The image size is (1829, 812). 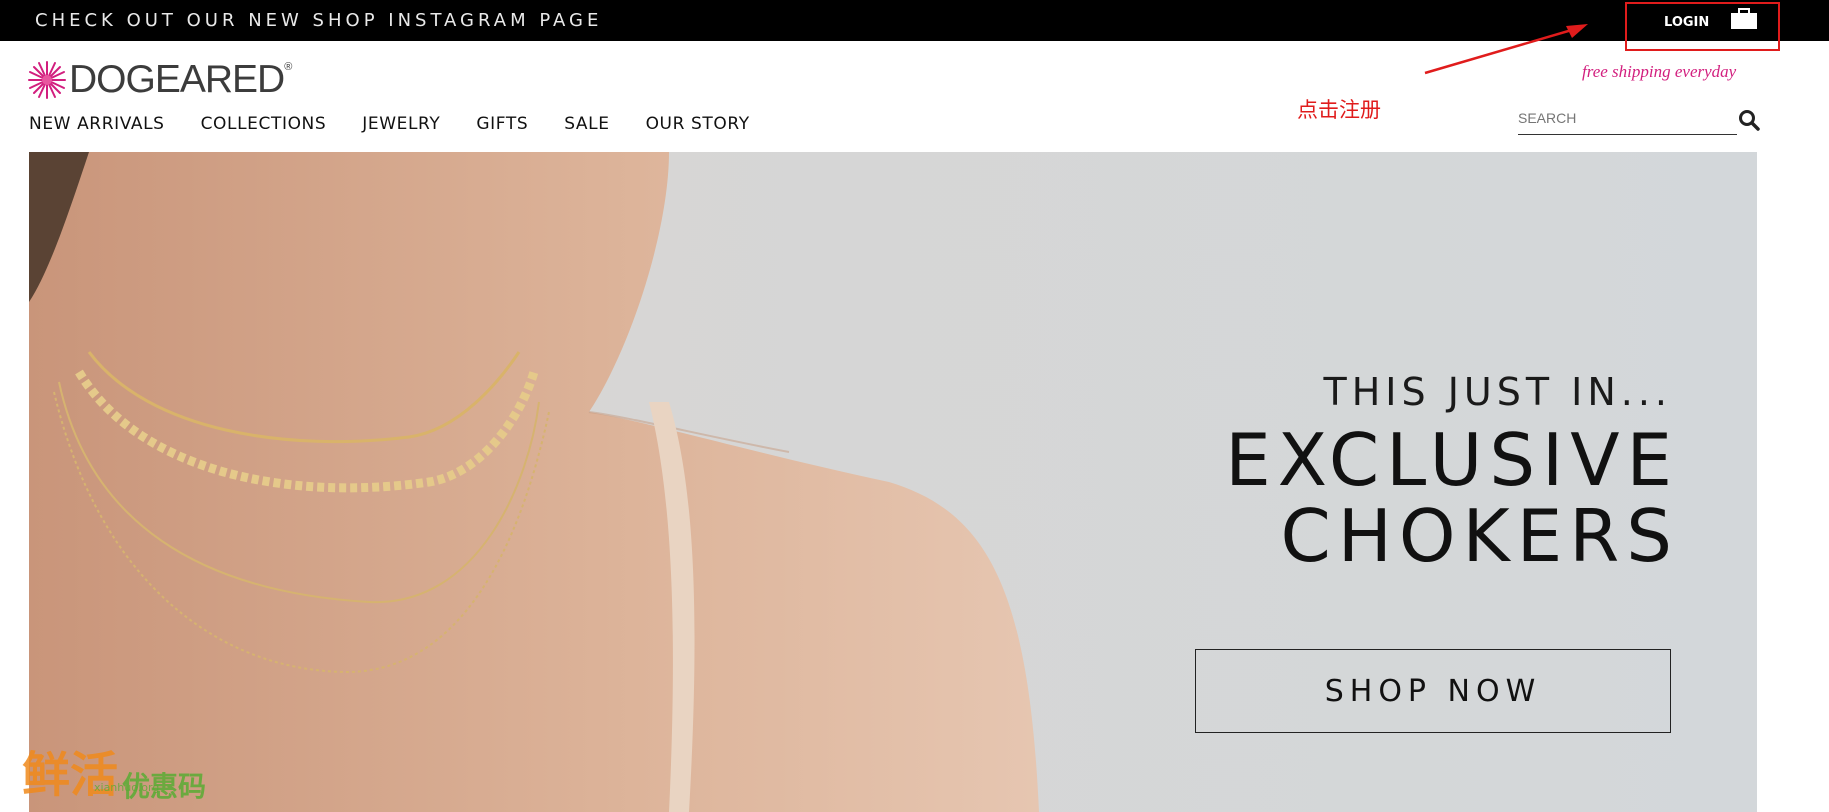 What do you see at coordinates (1618, 118) in the screenshot?
I see `search-input` at bounding box center [1618, 118].